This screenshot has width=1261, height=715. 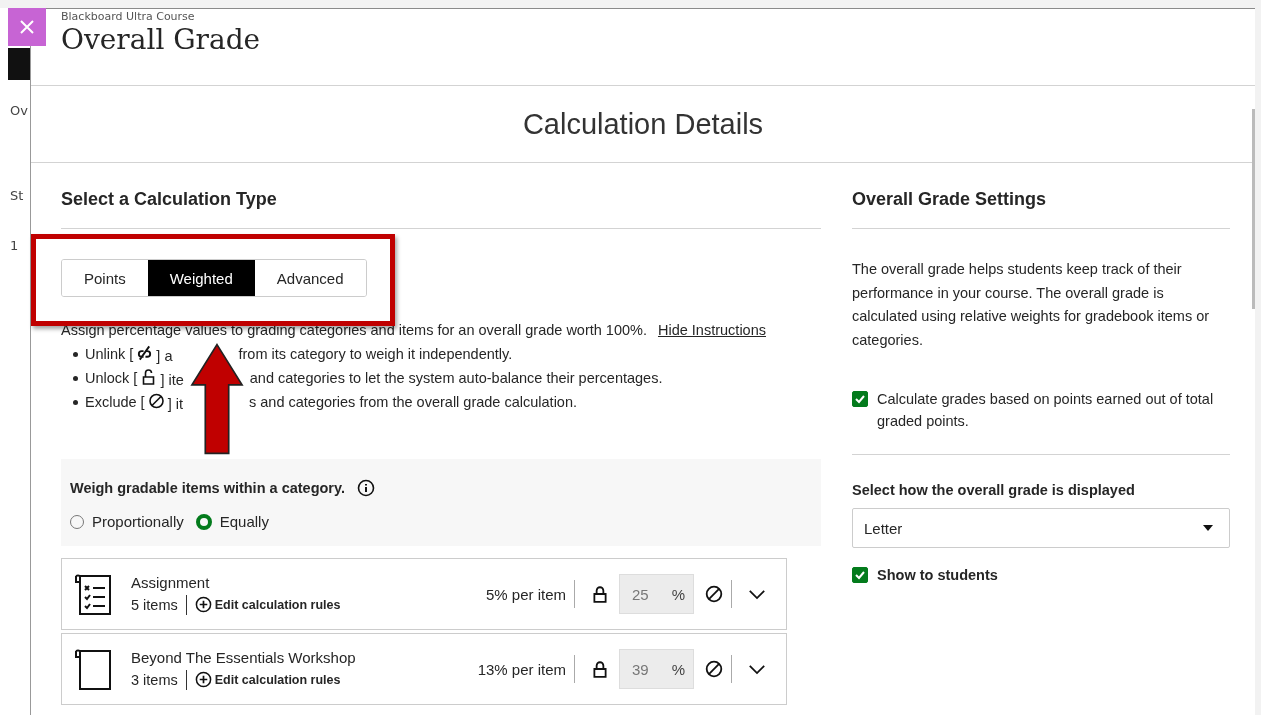 What do you see at coordinates (441, 196) in the screenshot?
I see `section-heading: Select a Calculation Type` at bounding box center [441, 196].